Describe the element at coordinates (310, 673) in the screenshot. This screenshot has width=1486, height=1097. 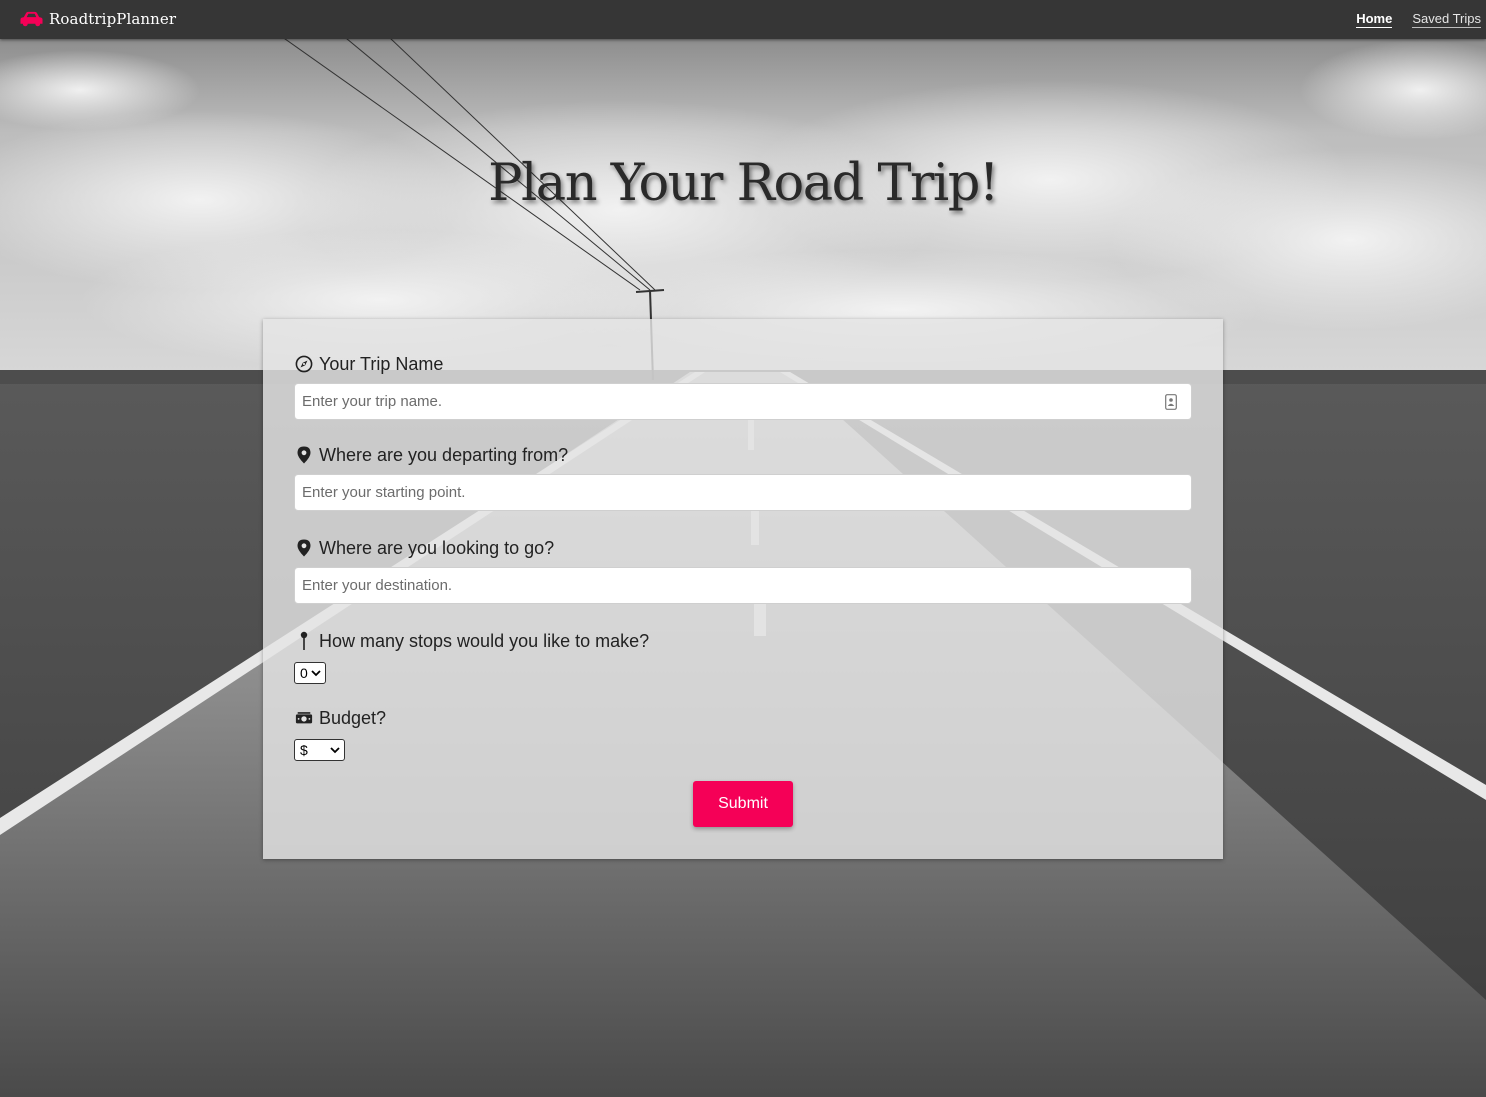
I see `stops-select: 0` at that location.